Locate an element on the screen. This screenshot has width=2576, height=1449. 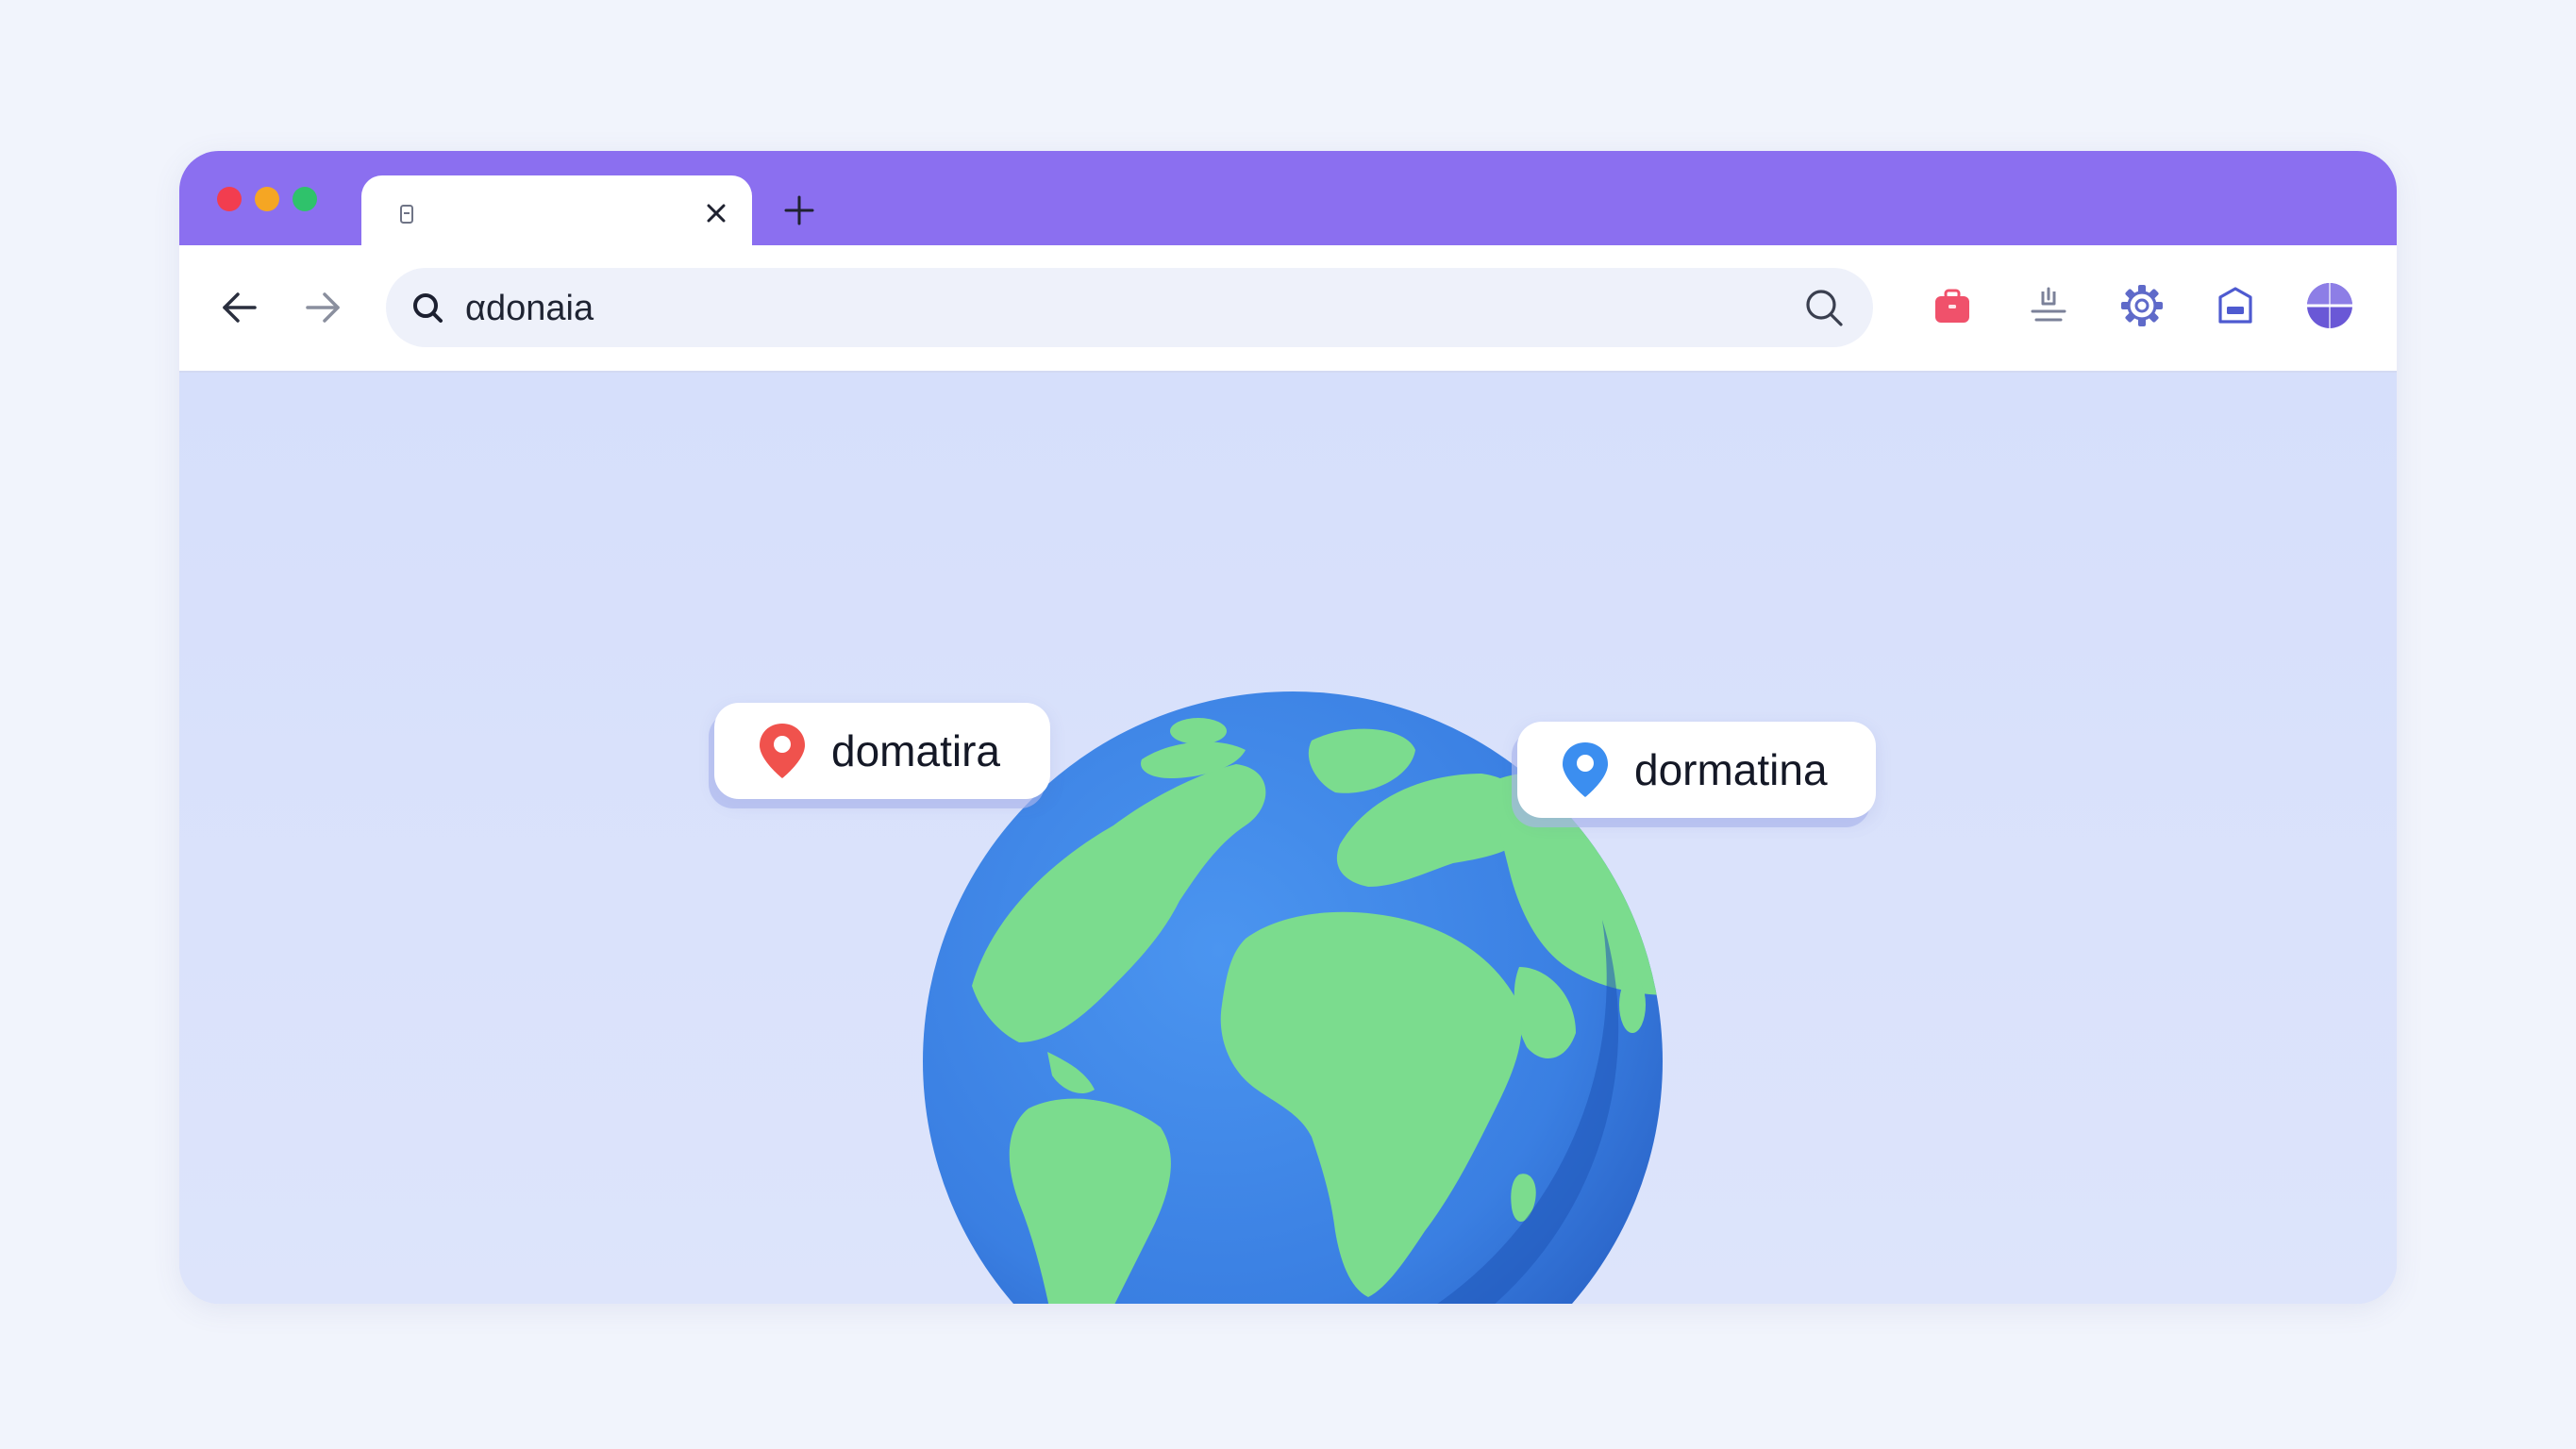
briefcase-button is located at coordinates (1952, 306).